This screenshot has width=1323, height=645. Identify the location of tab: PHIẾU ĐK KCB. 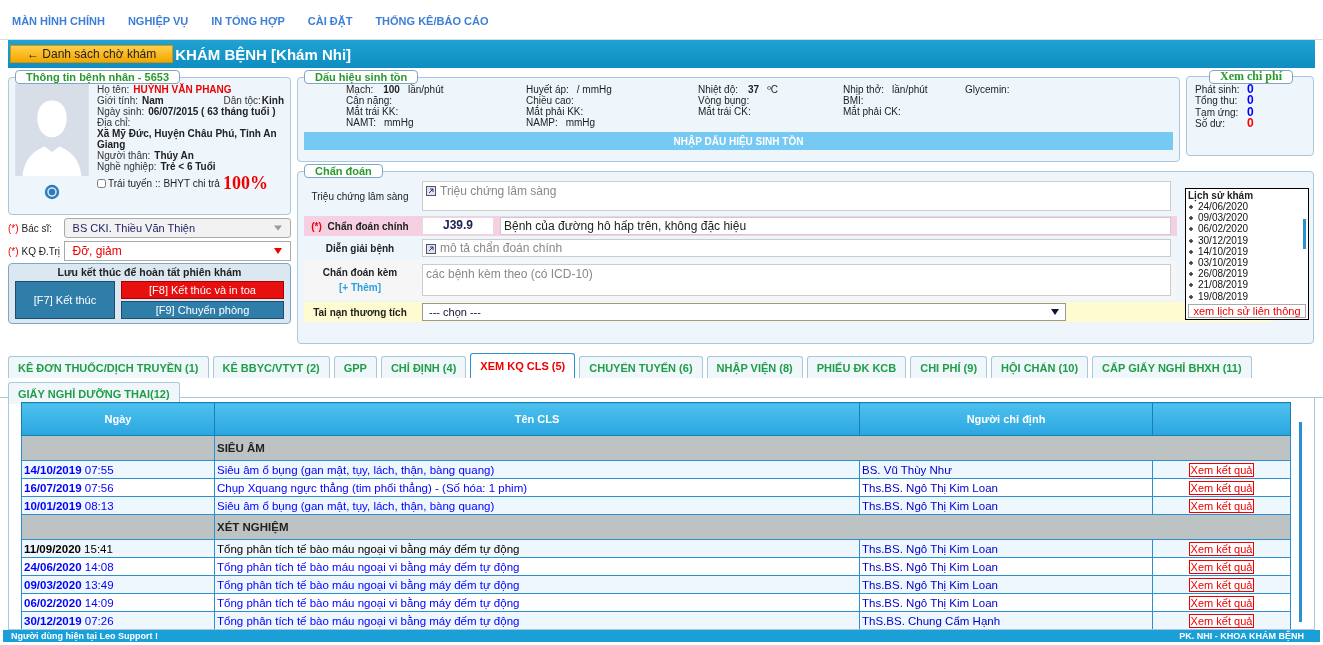
(856, 367).